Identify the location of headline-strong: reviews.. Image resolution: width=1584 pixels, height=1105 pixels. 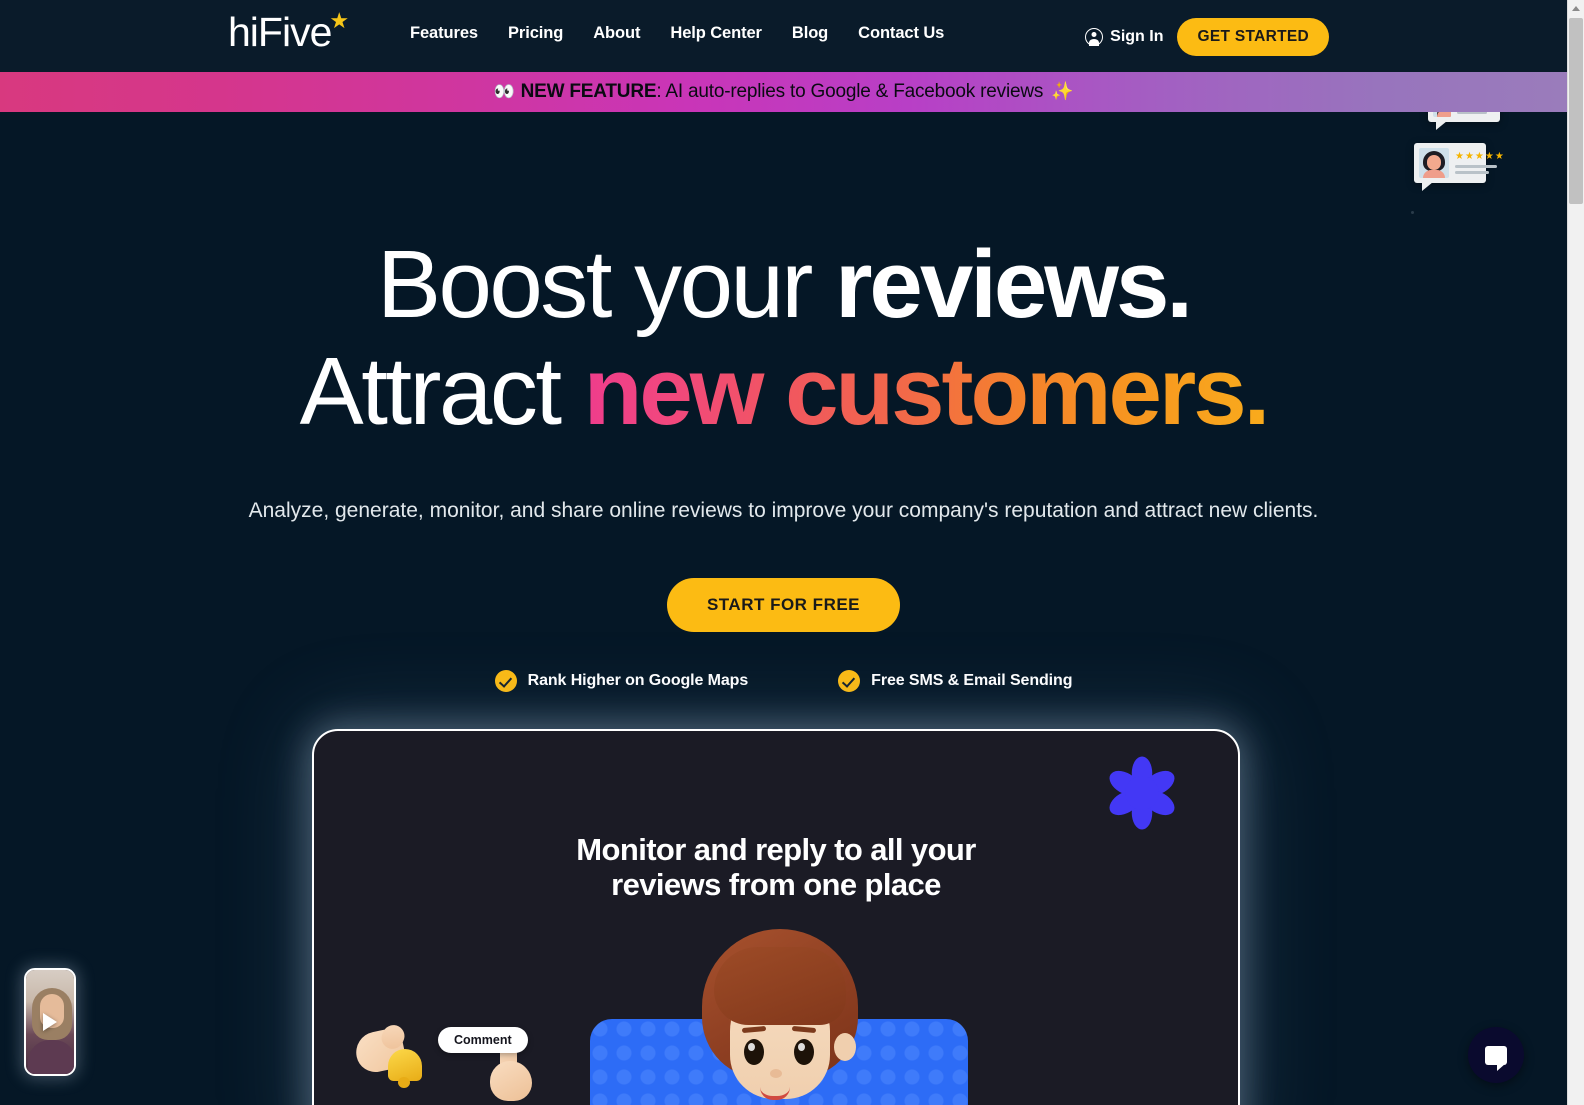
(1014, 284).